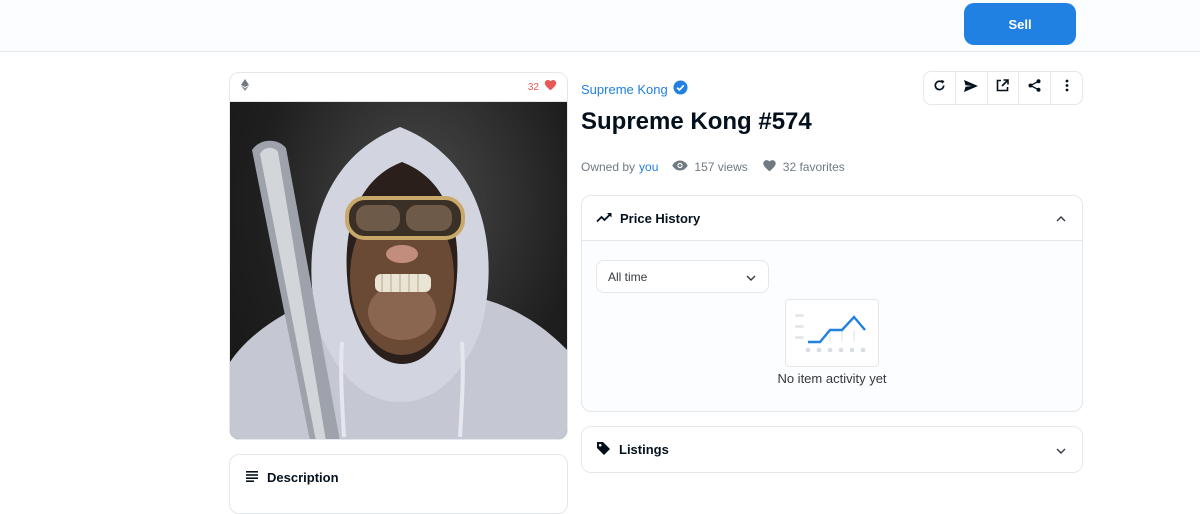  What do you see at coordinates (832, 333) in the screenshot?
I see `empty-chart-illustration` at bounding box center [832, 333].